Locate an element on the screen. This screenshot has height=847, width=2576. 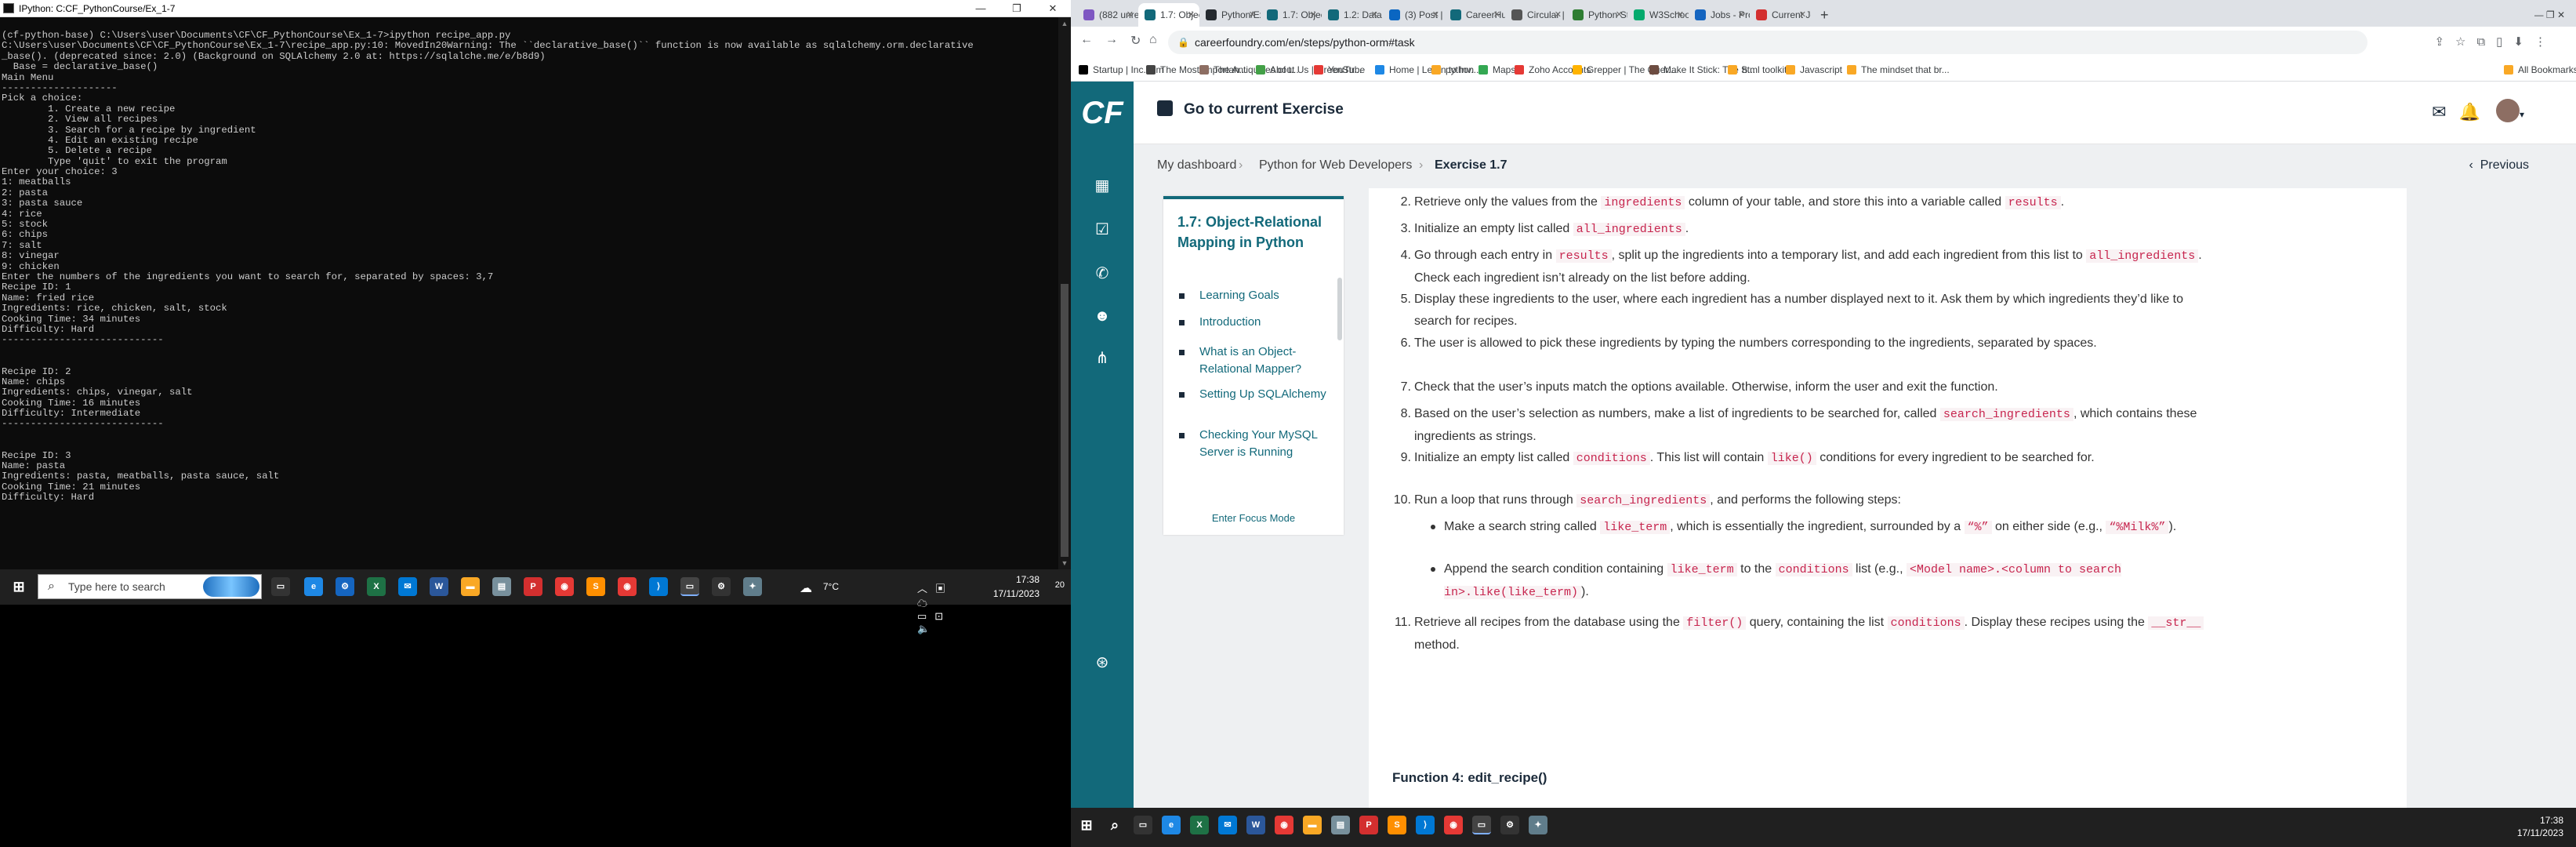
scrollbar-thumb is located at coordinates (1064, 420).